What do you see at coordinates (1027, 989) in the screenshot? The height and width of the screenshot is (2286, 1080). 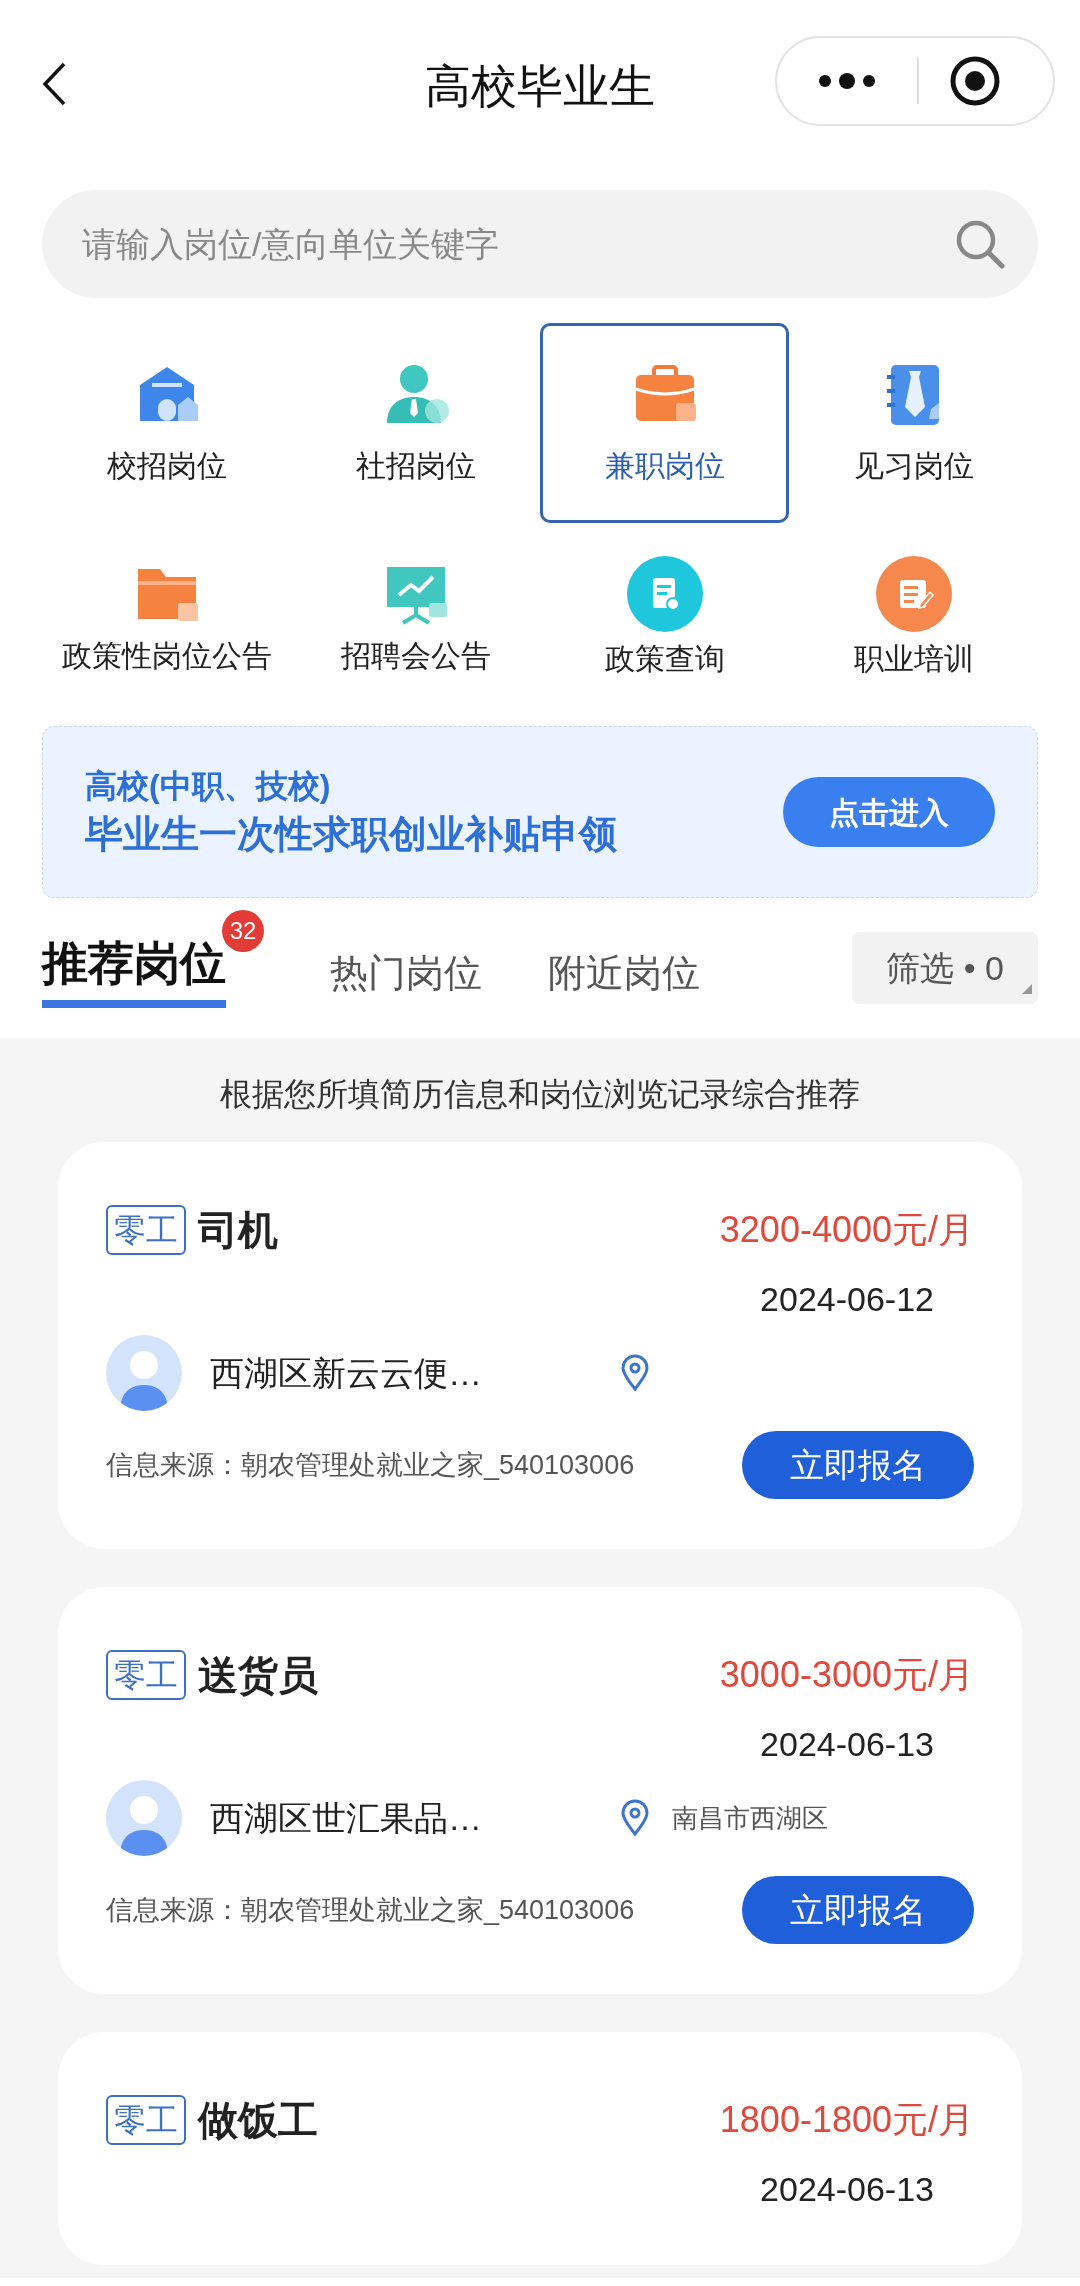 I see `dropdown-corner-icon` at bounding box center [1027, 989].